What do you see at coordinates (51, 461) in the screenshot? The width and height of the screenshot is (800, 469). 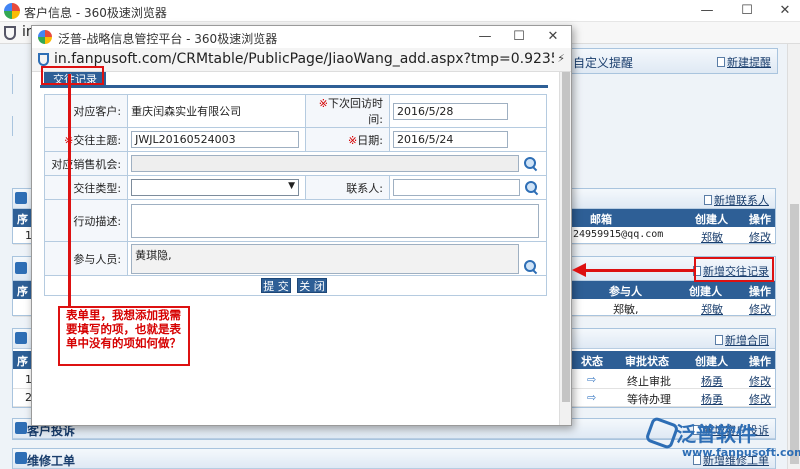 I see `repair-panel-title: 维修工单` at bounding box center [51, 461].